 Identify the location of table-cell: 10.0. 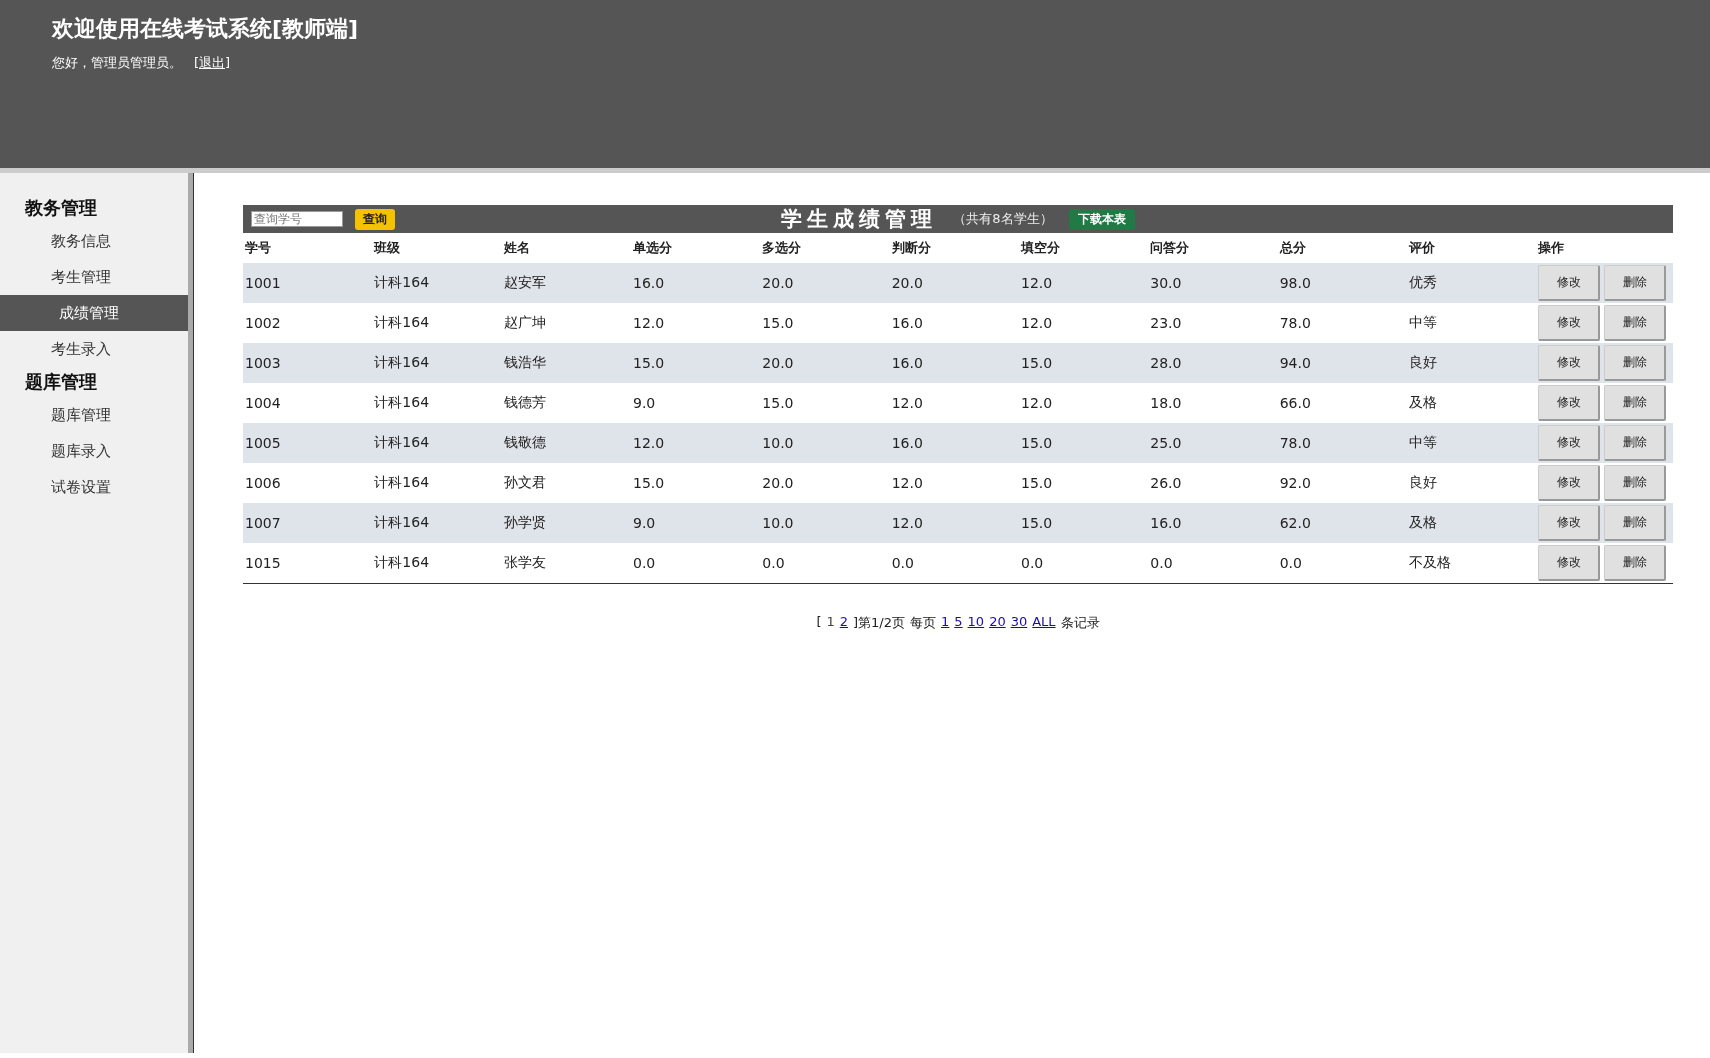
(825, 443).